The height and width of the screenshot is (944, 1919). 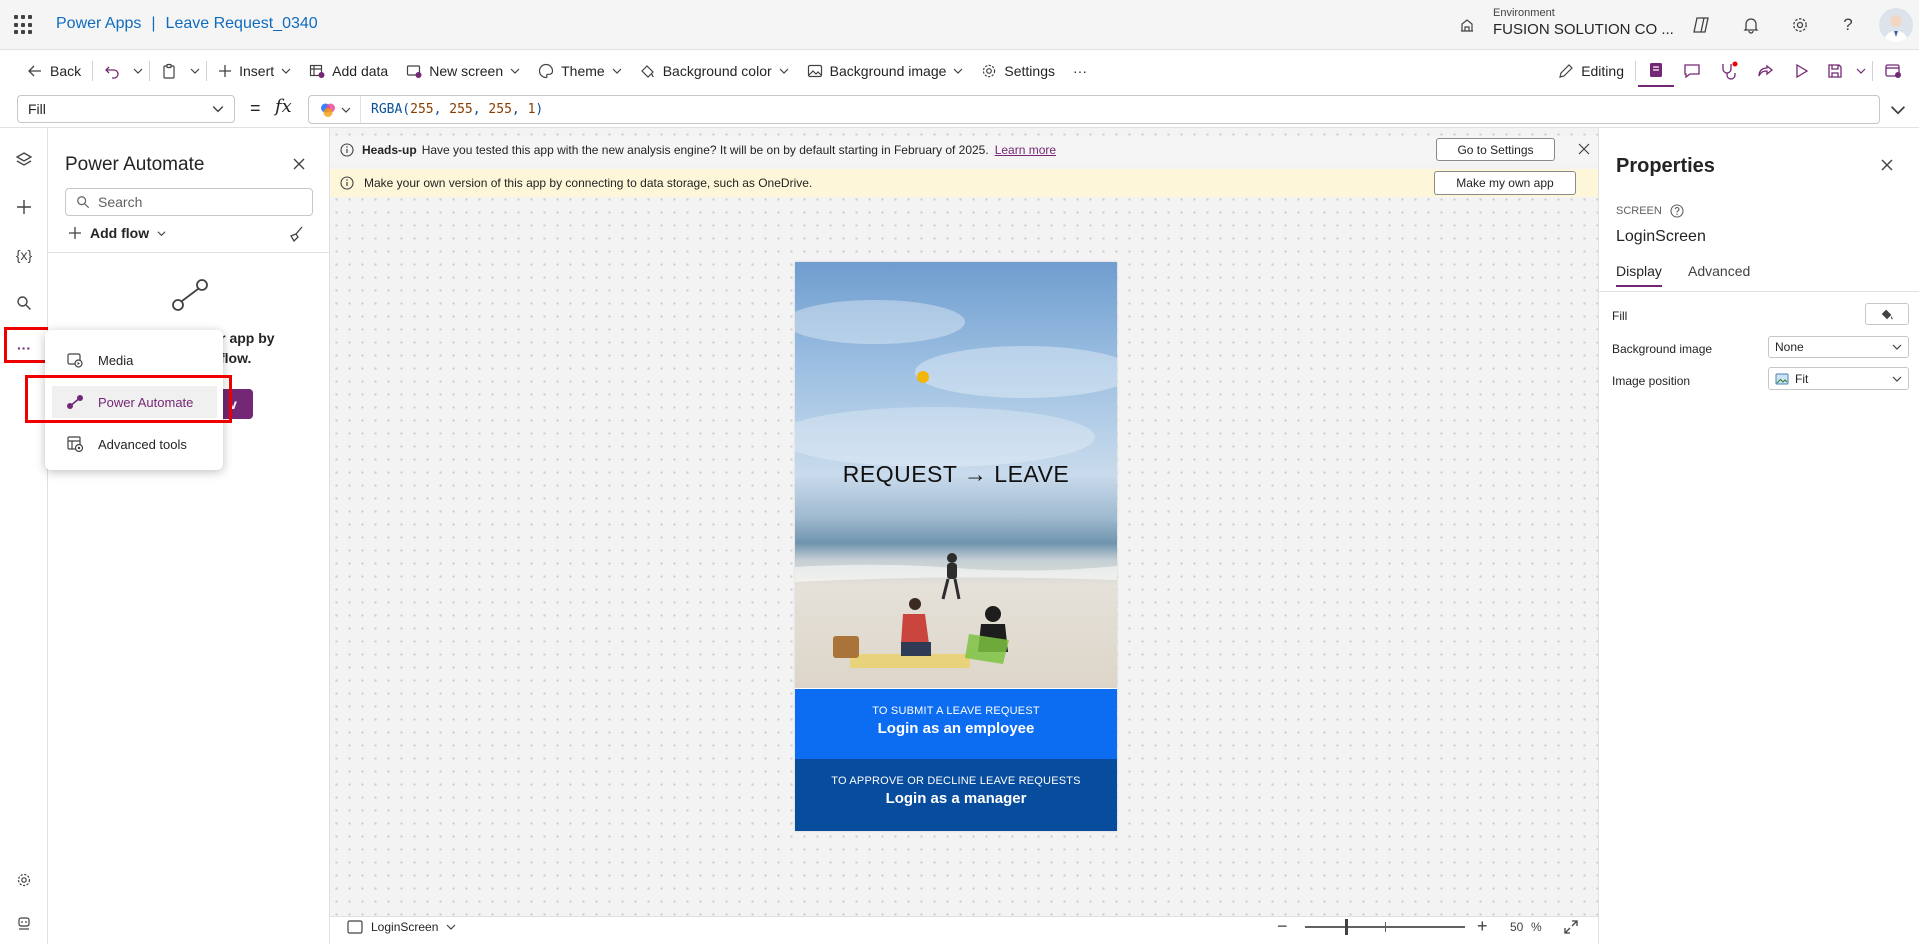 What do you see at coordinates (956, 711) in the screenshot?
I see `employee-caption: TO SUBMIT A LEAVE REQUEST` at bounding box center [956, 711].